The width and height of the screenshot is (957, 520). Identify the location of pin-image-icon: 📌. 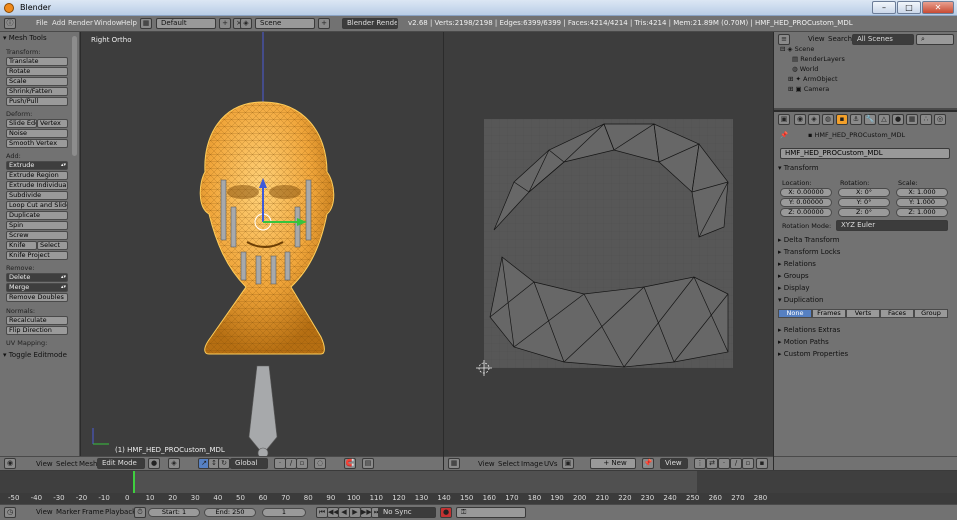
(648, 463).